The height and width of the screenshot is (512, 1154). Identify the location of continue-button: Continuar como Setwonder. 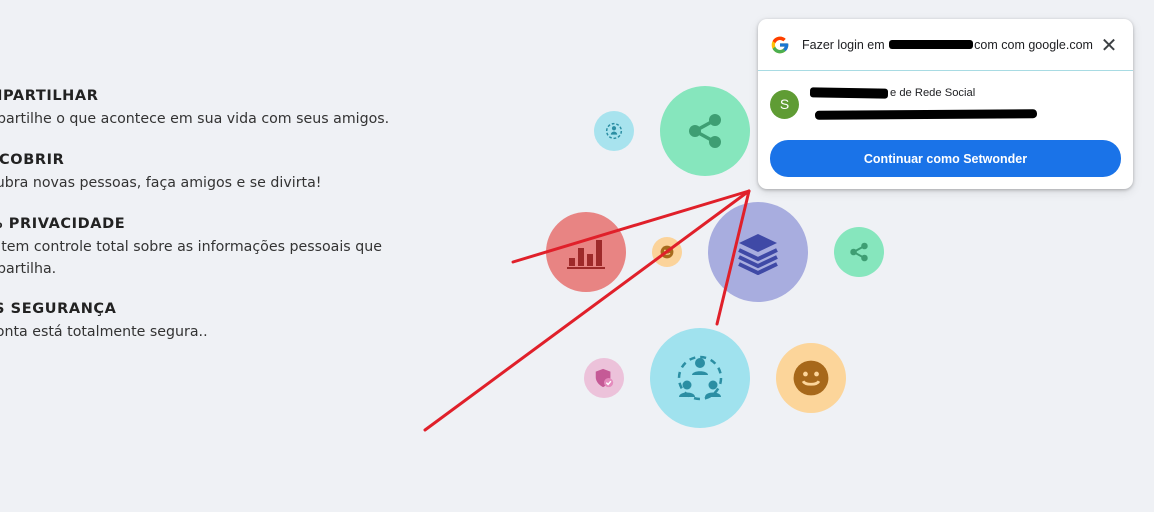
(945, 158).